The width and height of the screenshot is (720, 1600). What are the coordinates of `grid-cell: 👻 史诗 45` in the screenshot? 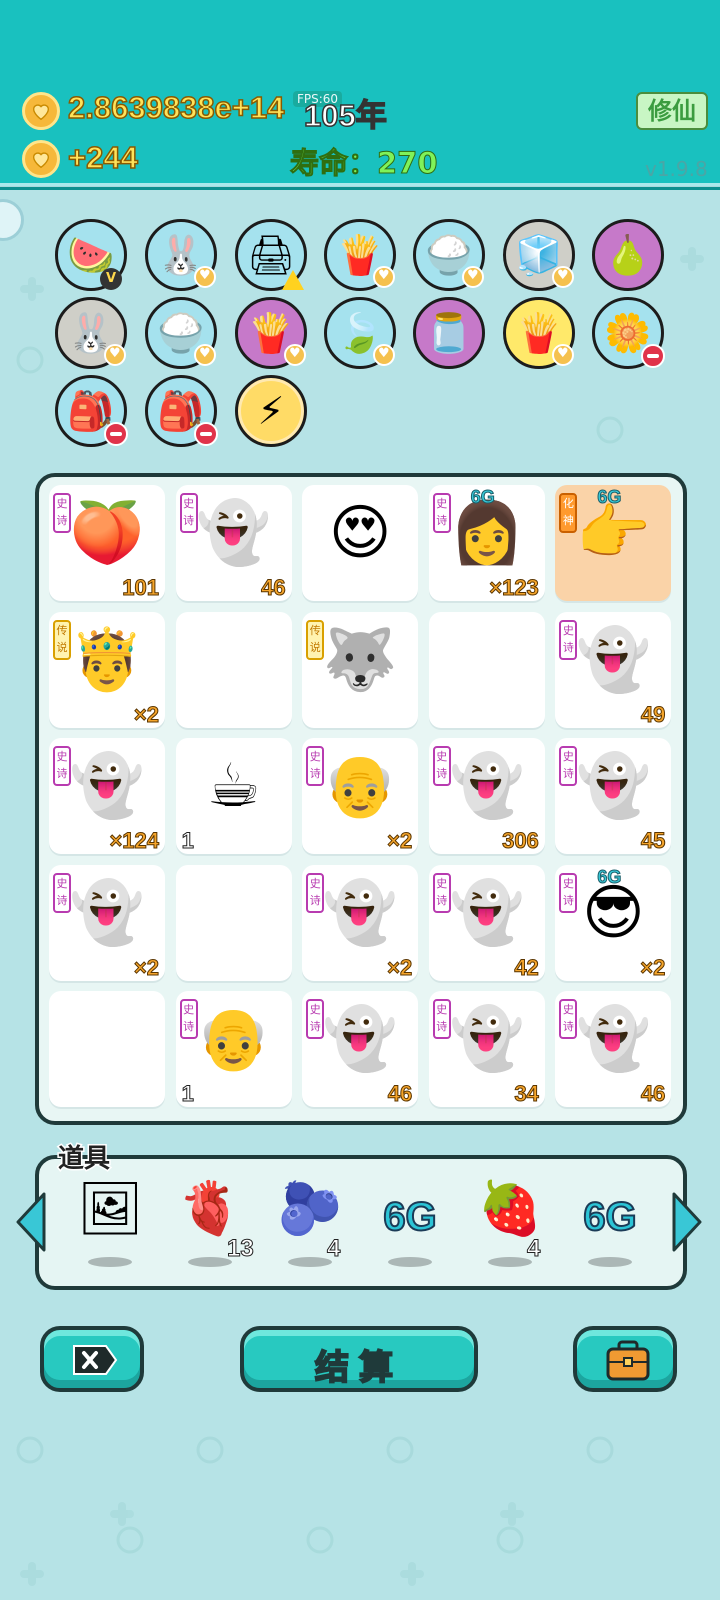 It's located at (613, 796).